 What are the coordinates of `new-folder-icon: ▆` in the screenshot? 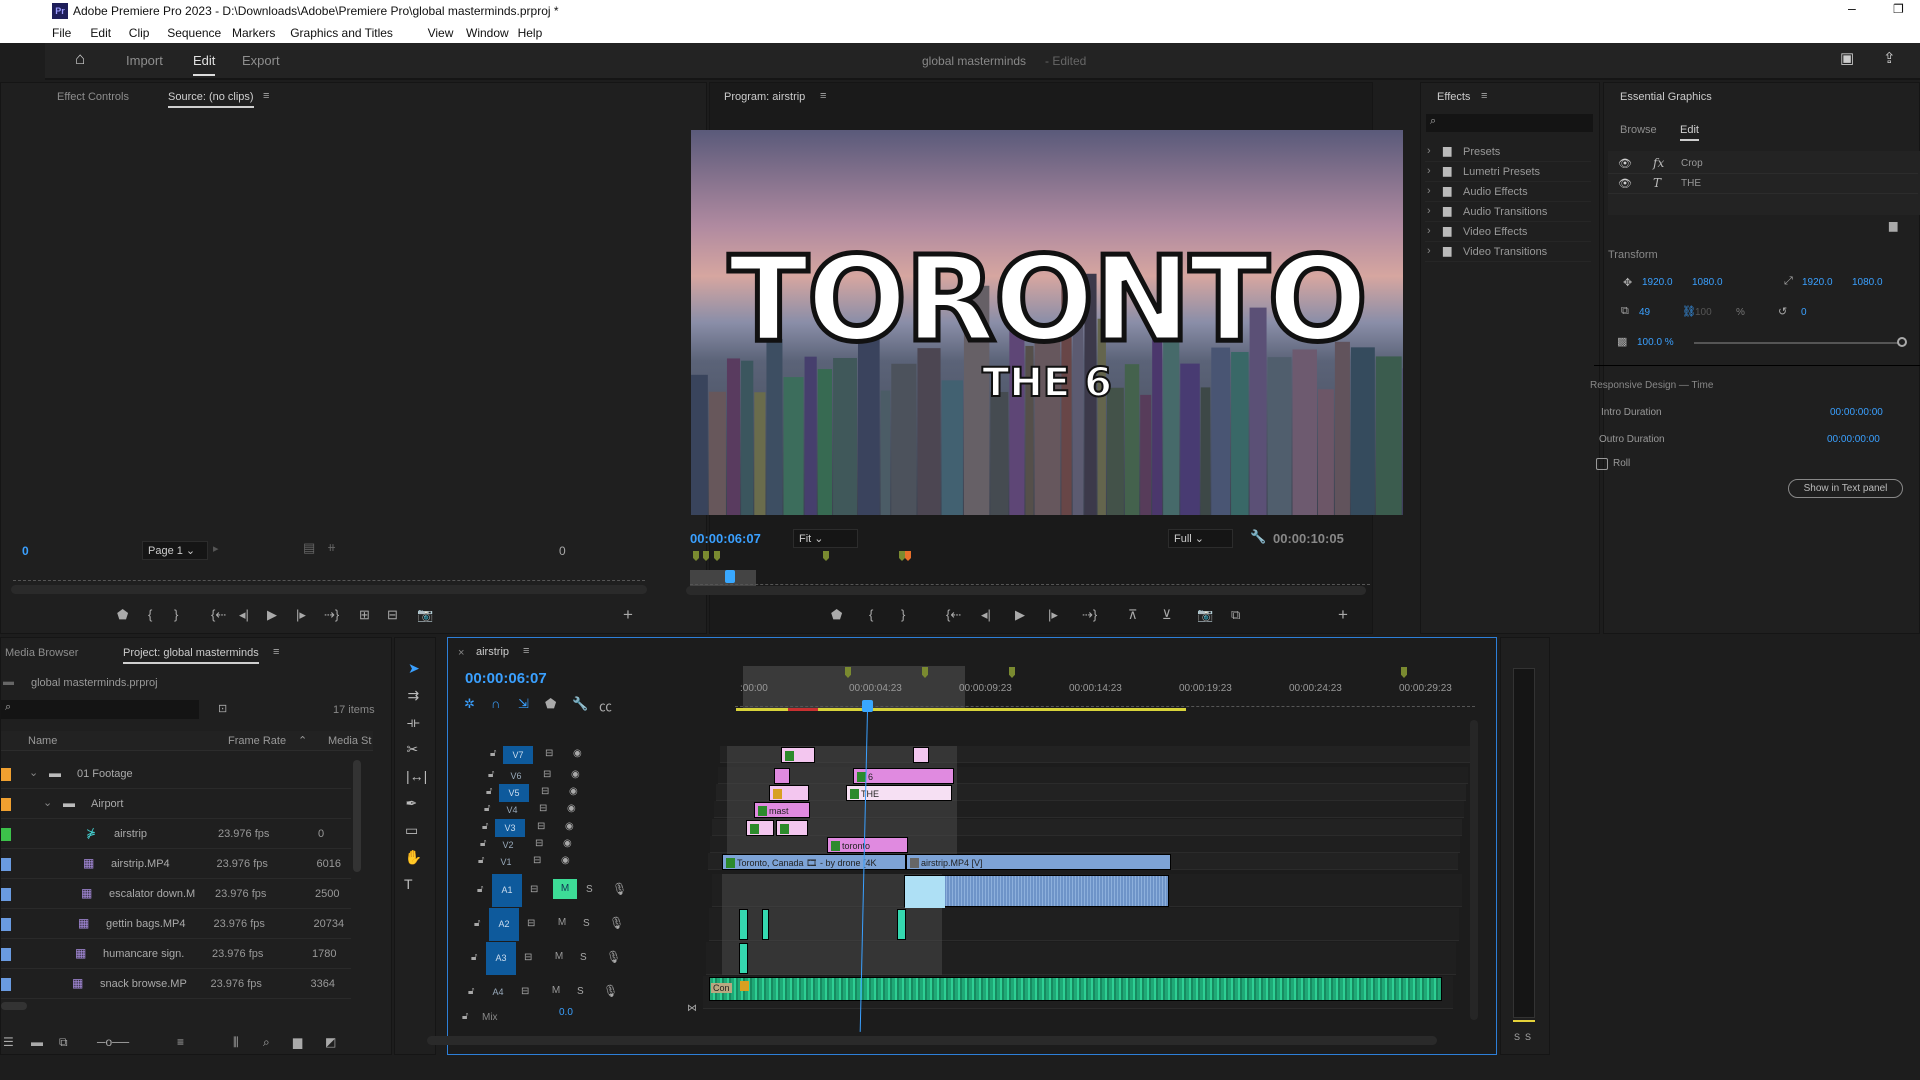 It's located at (1893, 225).